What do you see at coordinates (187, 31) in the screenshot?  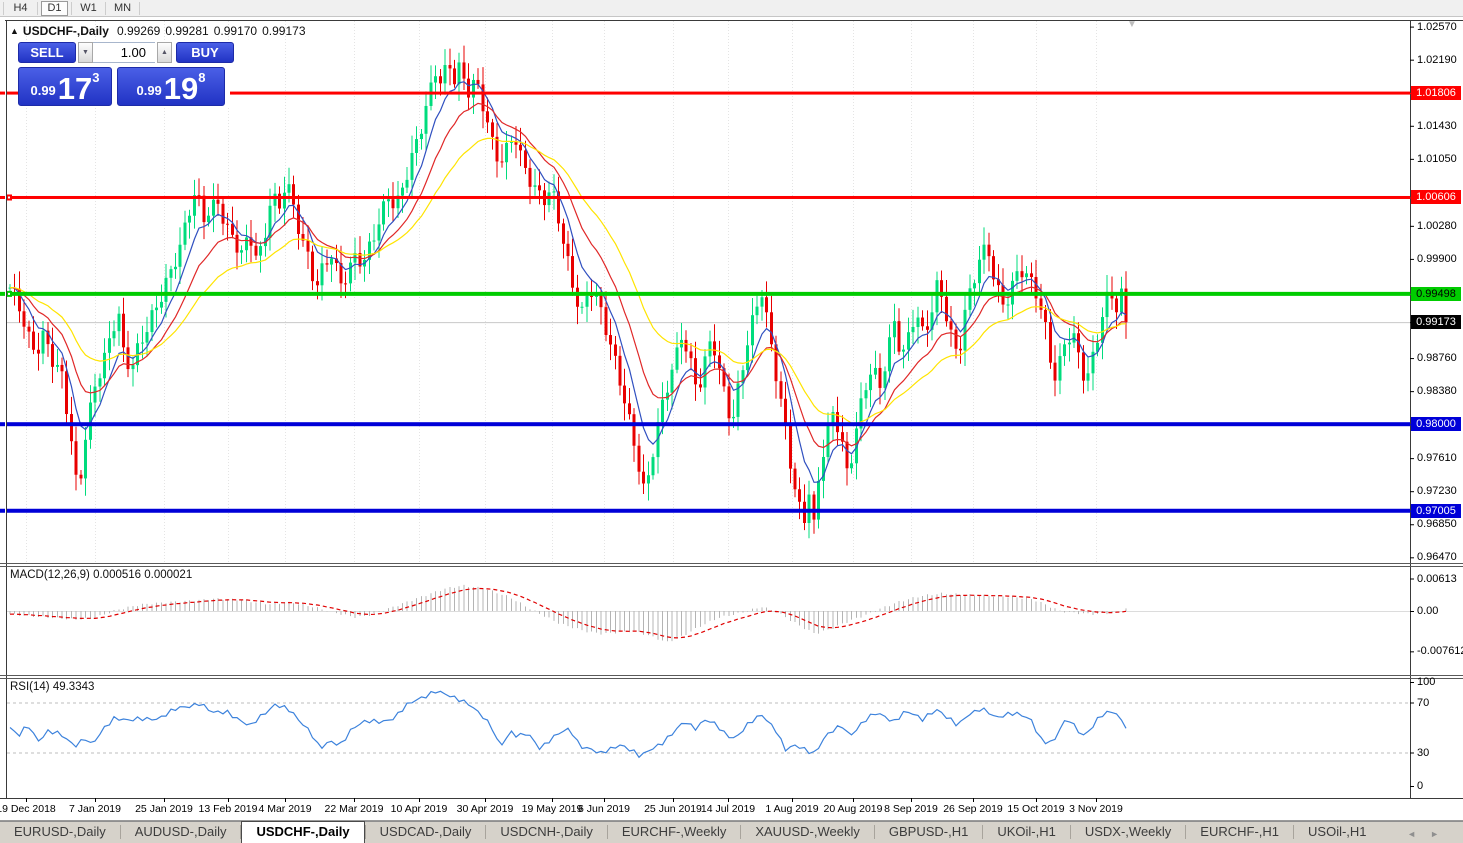 I see `high-value: 0.99281` at bounding box center [187, 31].